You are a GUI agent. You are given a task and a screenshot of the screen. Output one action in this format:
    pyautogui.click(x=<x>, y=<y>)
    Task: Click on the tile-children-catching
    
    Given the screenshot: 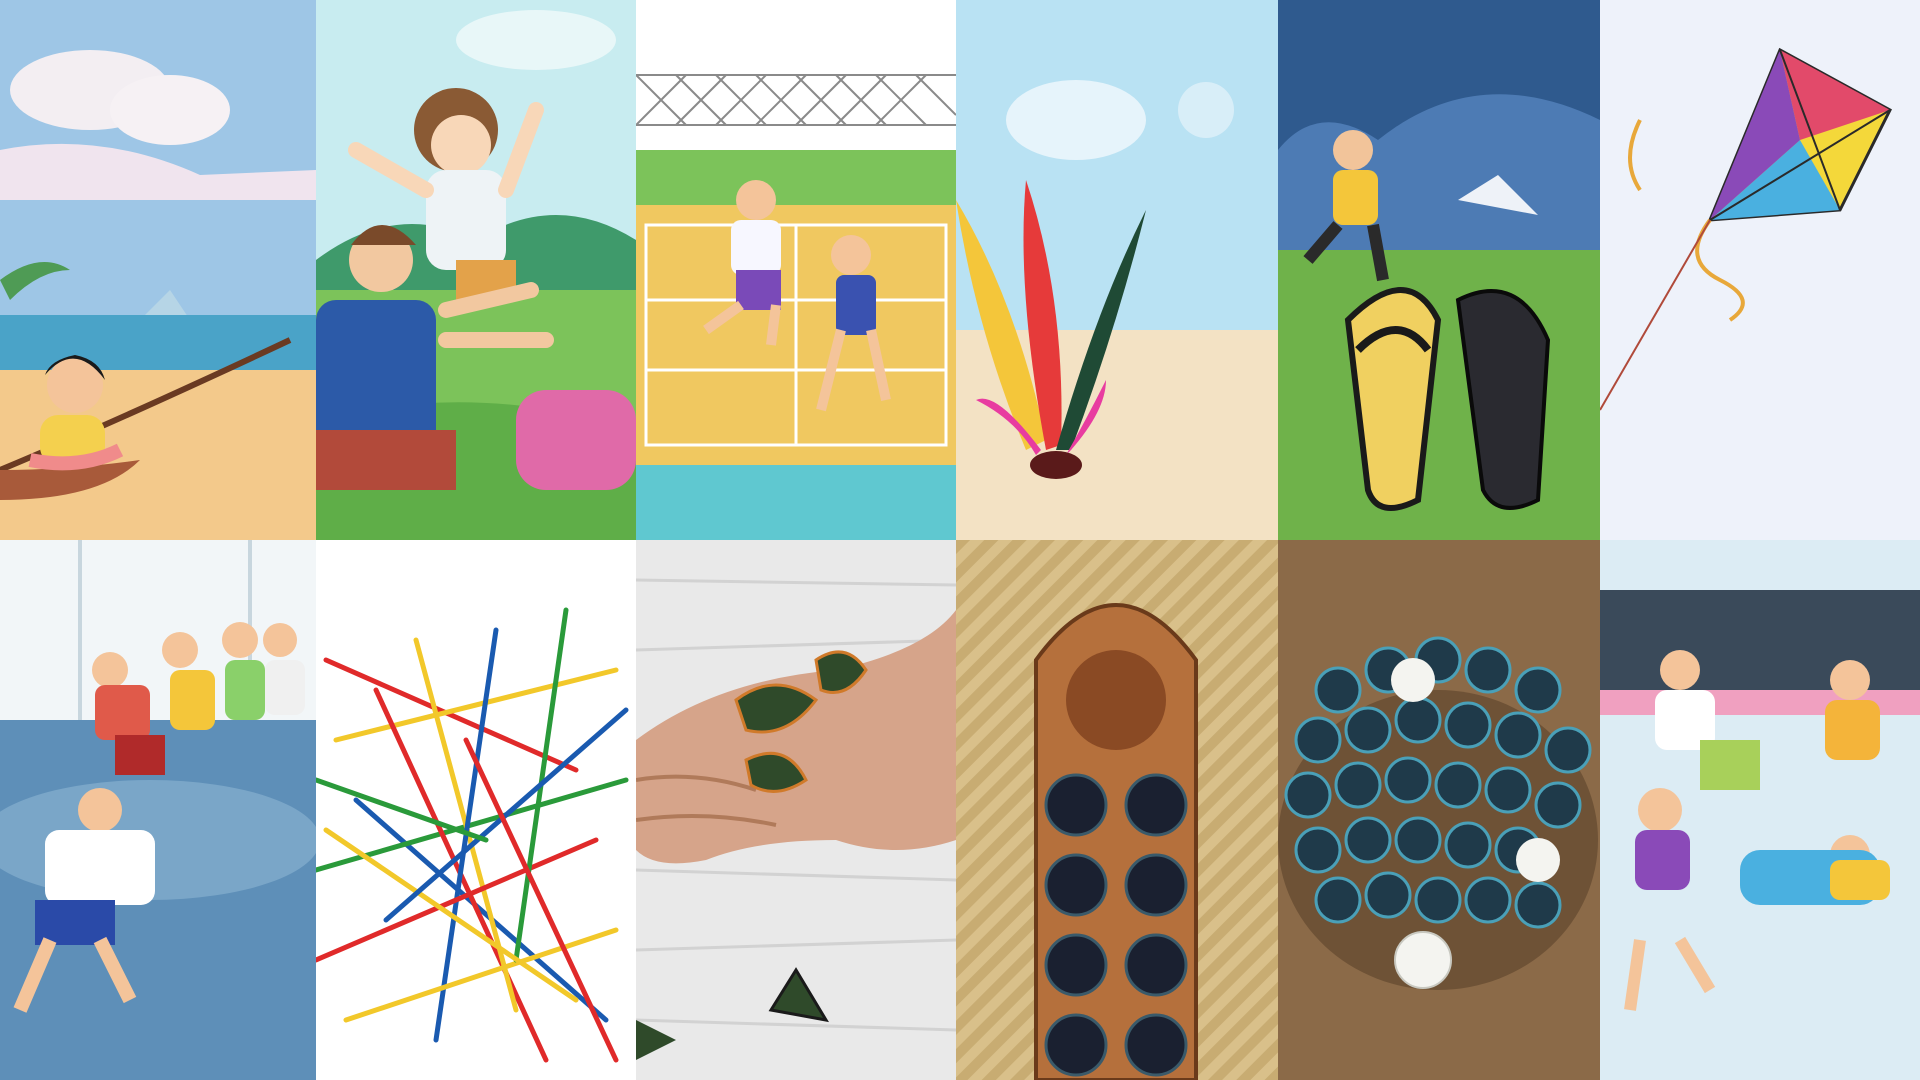 What is the action you would take?
    pyautogui.click(x=476, y=270)
    